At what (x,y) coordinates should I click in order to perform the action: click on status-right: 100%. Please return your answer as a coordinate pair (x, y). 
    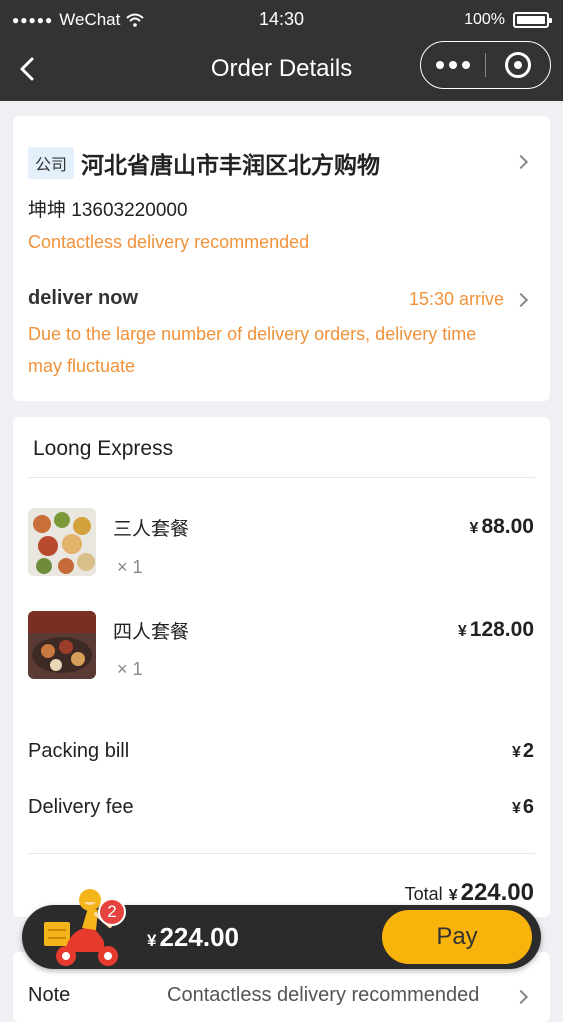
    Looking at the image, I should click on (508, 20).